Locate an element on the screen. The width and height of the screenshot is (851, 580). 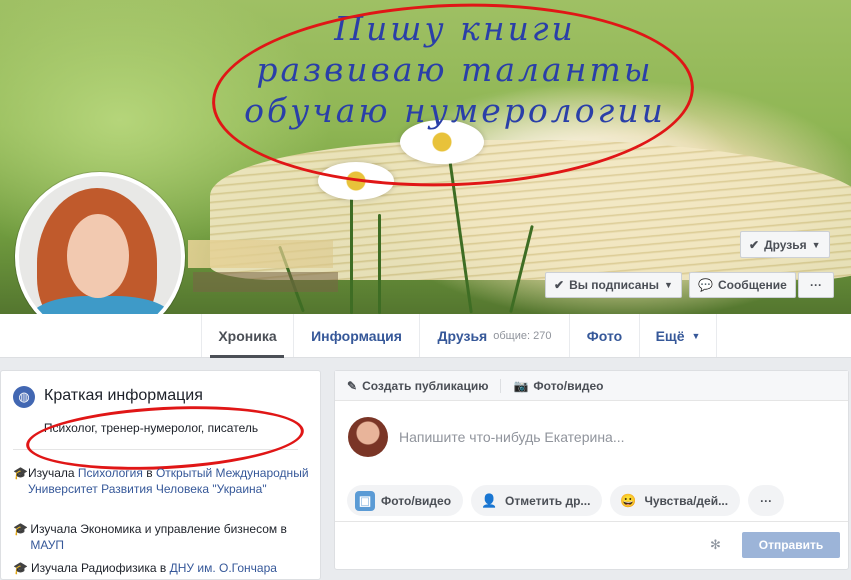
composer-header: ✎ Создать публикацию 📷 Фото/видео is located at coordinates (591, 386).